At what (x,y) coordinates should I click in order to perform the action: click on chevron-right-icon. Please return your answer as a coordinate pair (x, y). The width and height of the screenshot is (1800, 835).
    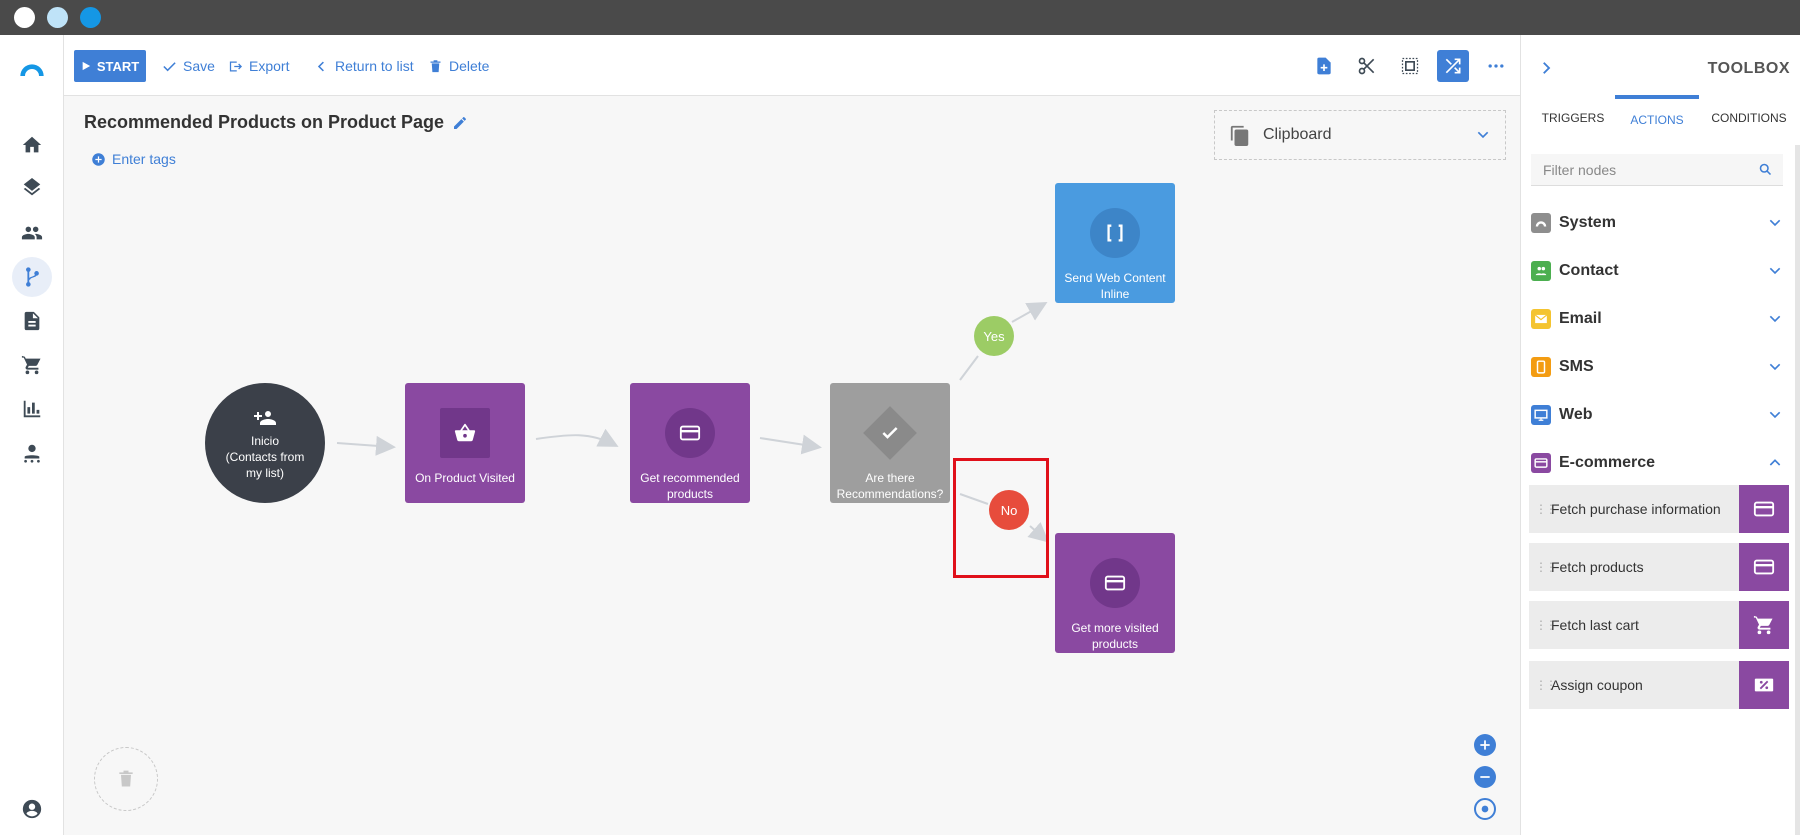
    Looking at the image, I should click on (1546, 68).